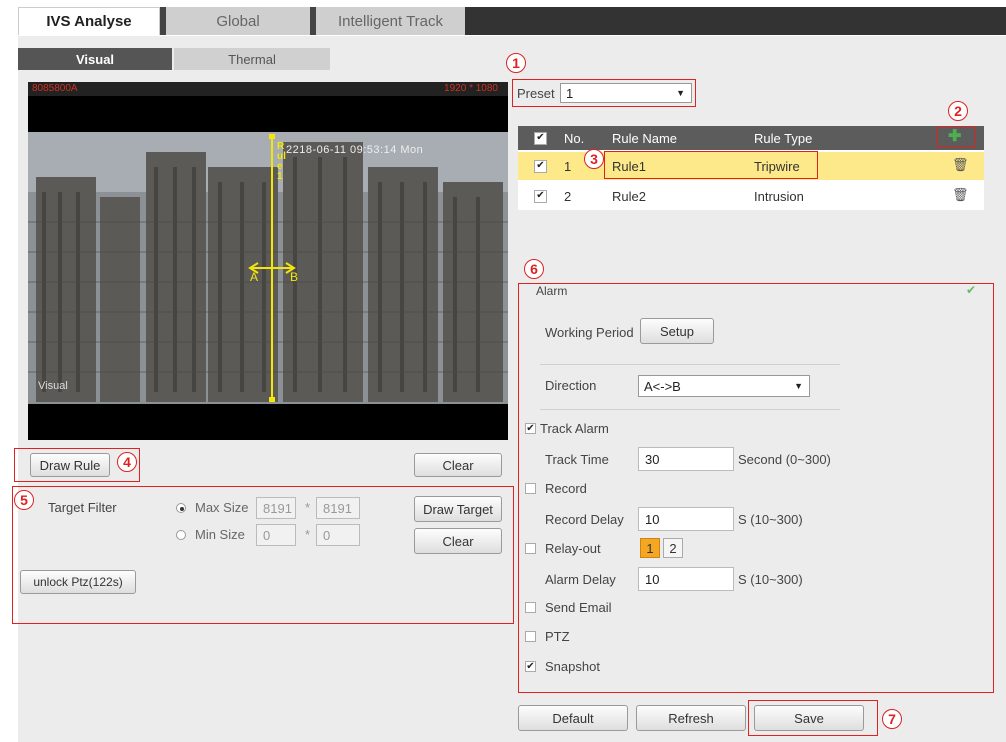 The width and height of the screenshot is (1006, 742). What do you see at coordinates (589, 332) in the screenshot?
I see `working-period-label: Working Period` at bounding box center [589, 332].